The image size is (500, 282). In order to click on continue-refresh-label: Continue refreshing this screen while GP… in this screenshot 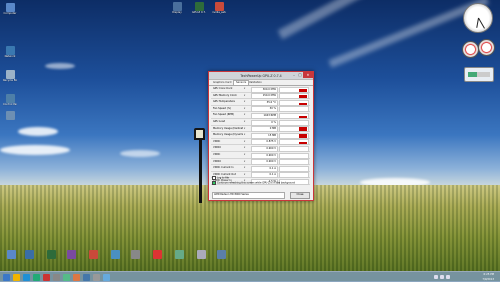, I will do `click(256, 183)`.